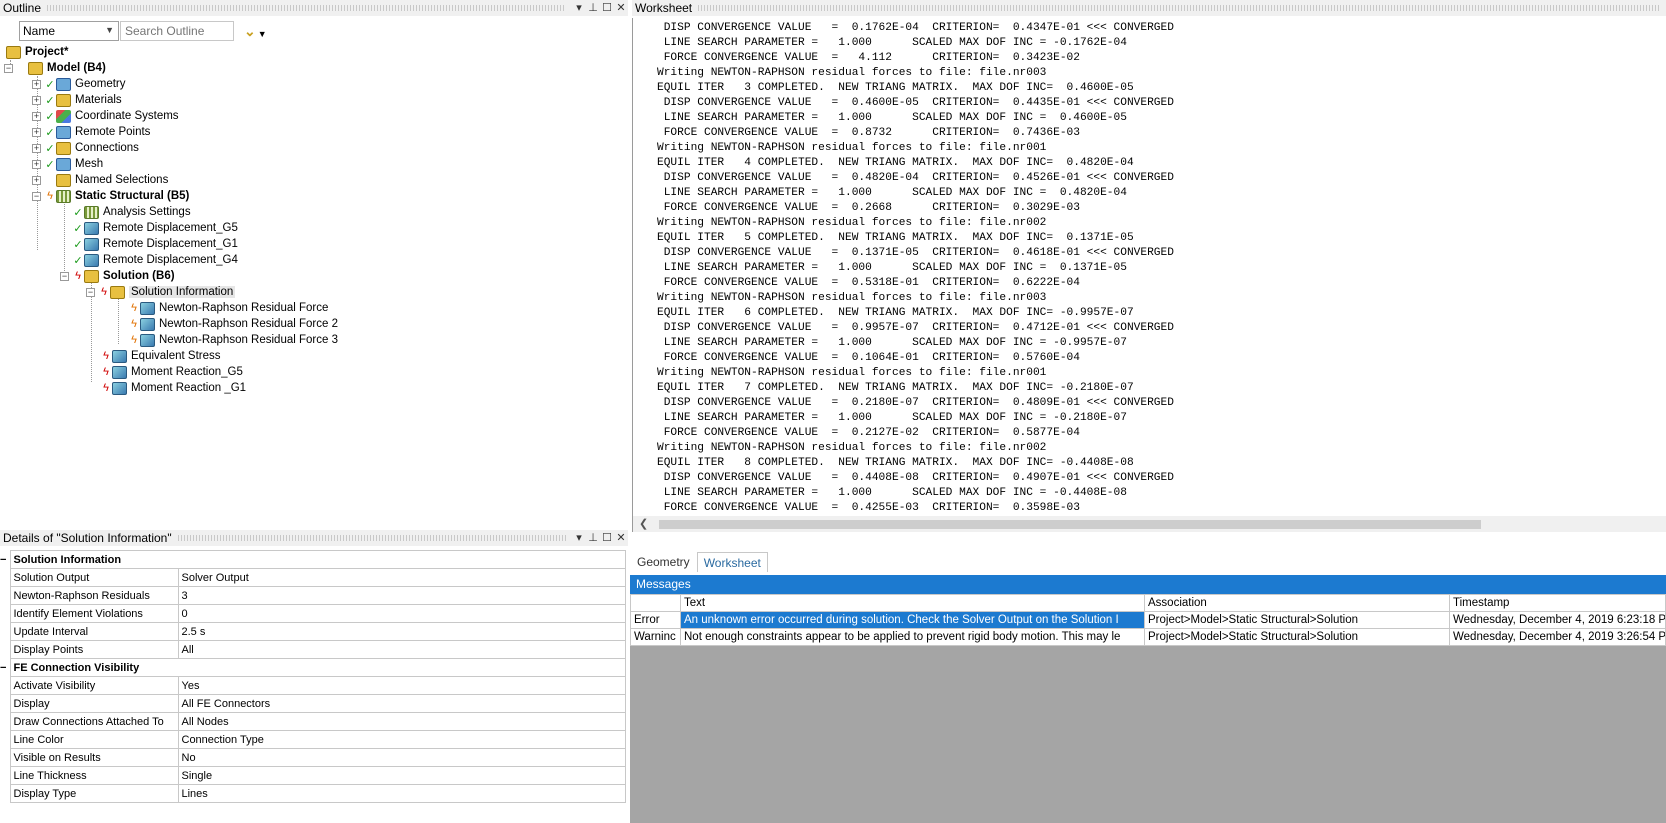  What do you see at coordinates (401, 685) in the screenshot?
I see `row-value: Yes` at bounding box center [401, 685].